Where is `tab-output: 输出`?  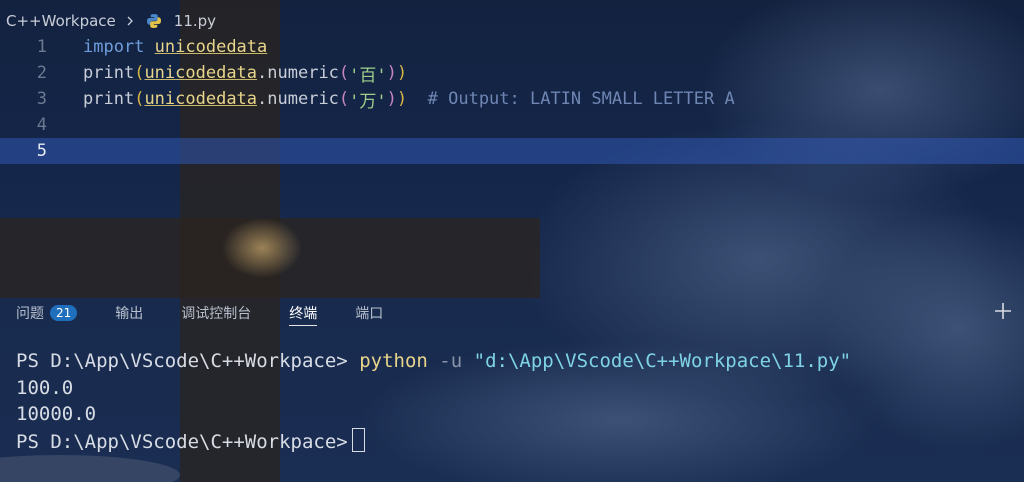 tab-output: 输出 is located at coordinates (129, 313).